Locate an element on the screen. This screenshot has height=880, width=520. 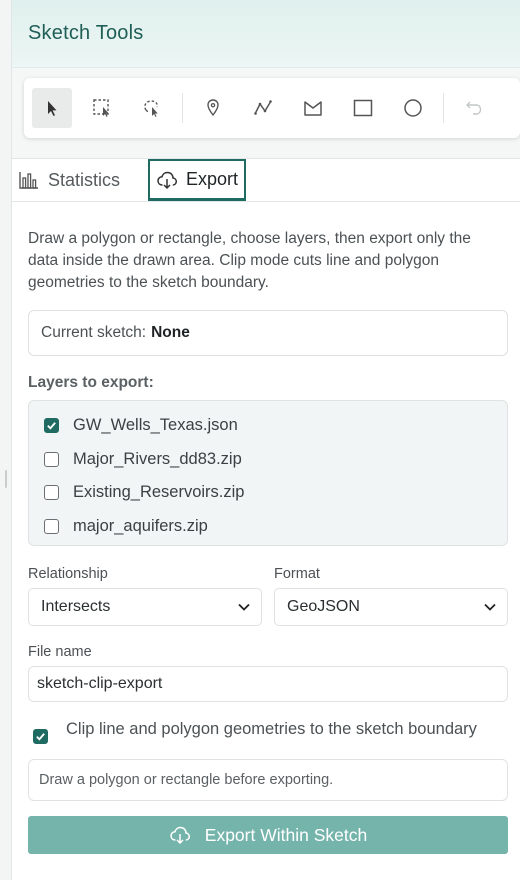
format-value: GeoJSON is located at coordinates (323, 606).